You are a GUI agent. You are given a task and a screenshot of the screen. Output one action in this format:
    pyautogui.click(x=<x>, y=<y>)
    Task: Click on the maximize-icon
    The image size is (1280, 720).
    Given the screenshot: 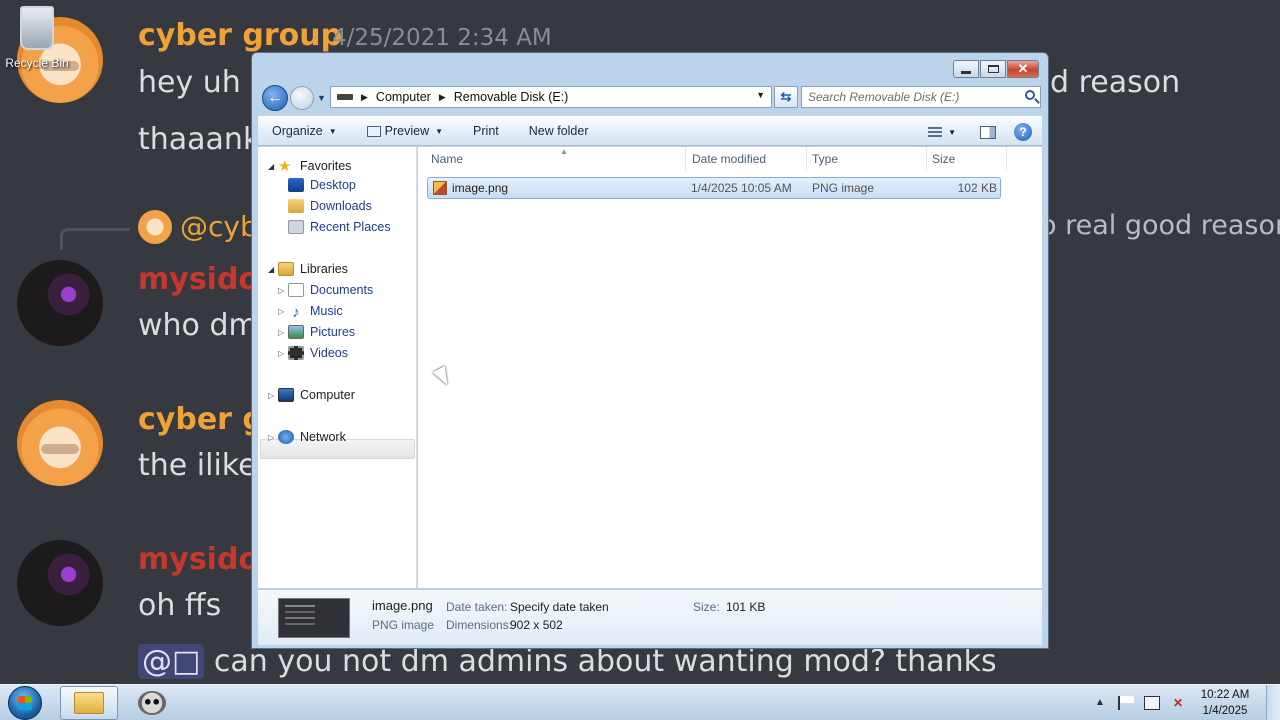 What is the action you would take?
    pyautogui.click(x=993, y=69)
    